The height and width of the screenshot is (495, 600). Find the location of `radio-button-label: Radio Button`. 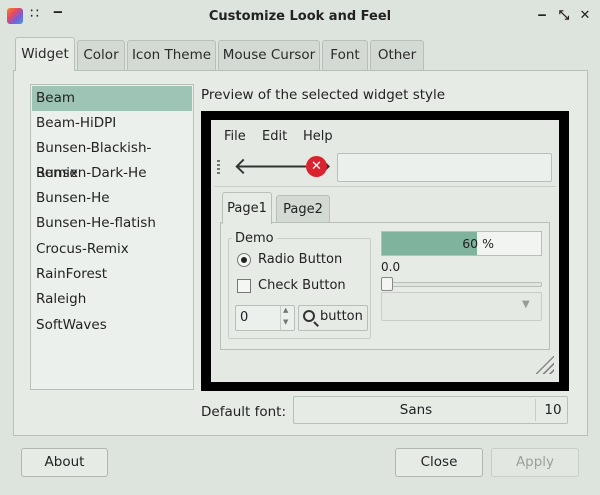

radio-button-label: Radio Button is located at coordinates (300, 259).